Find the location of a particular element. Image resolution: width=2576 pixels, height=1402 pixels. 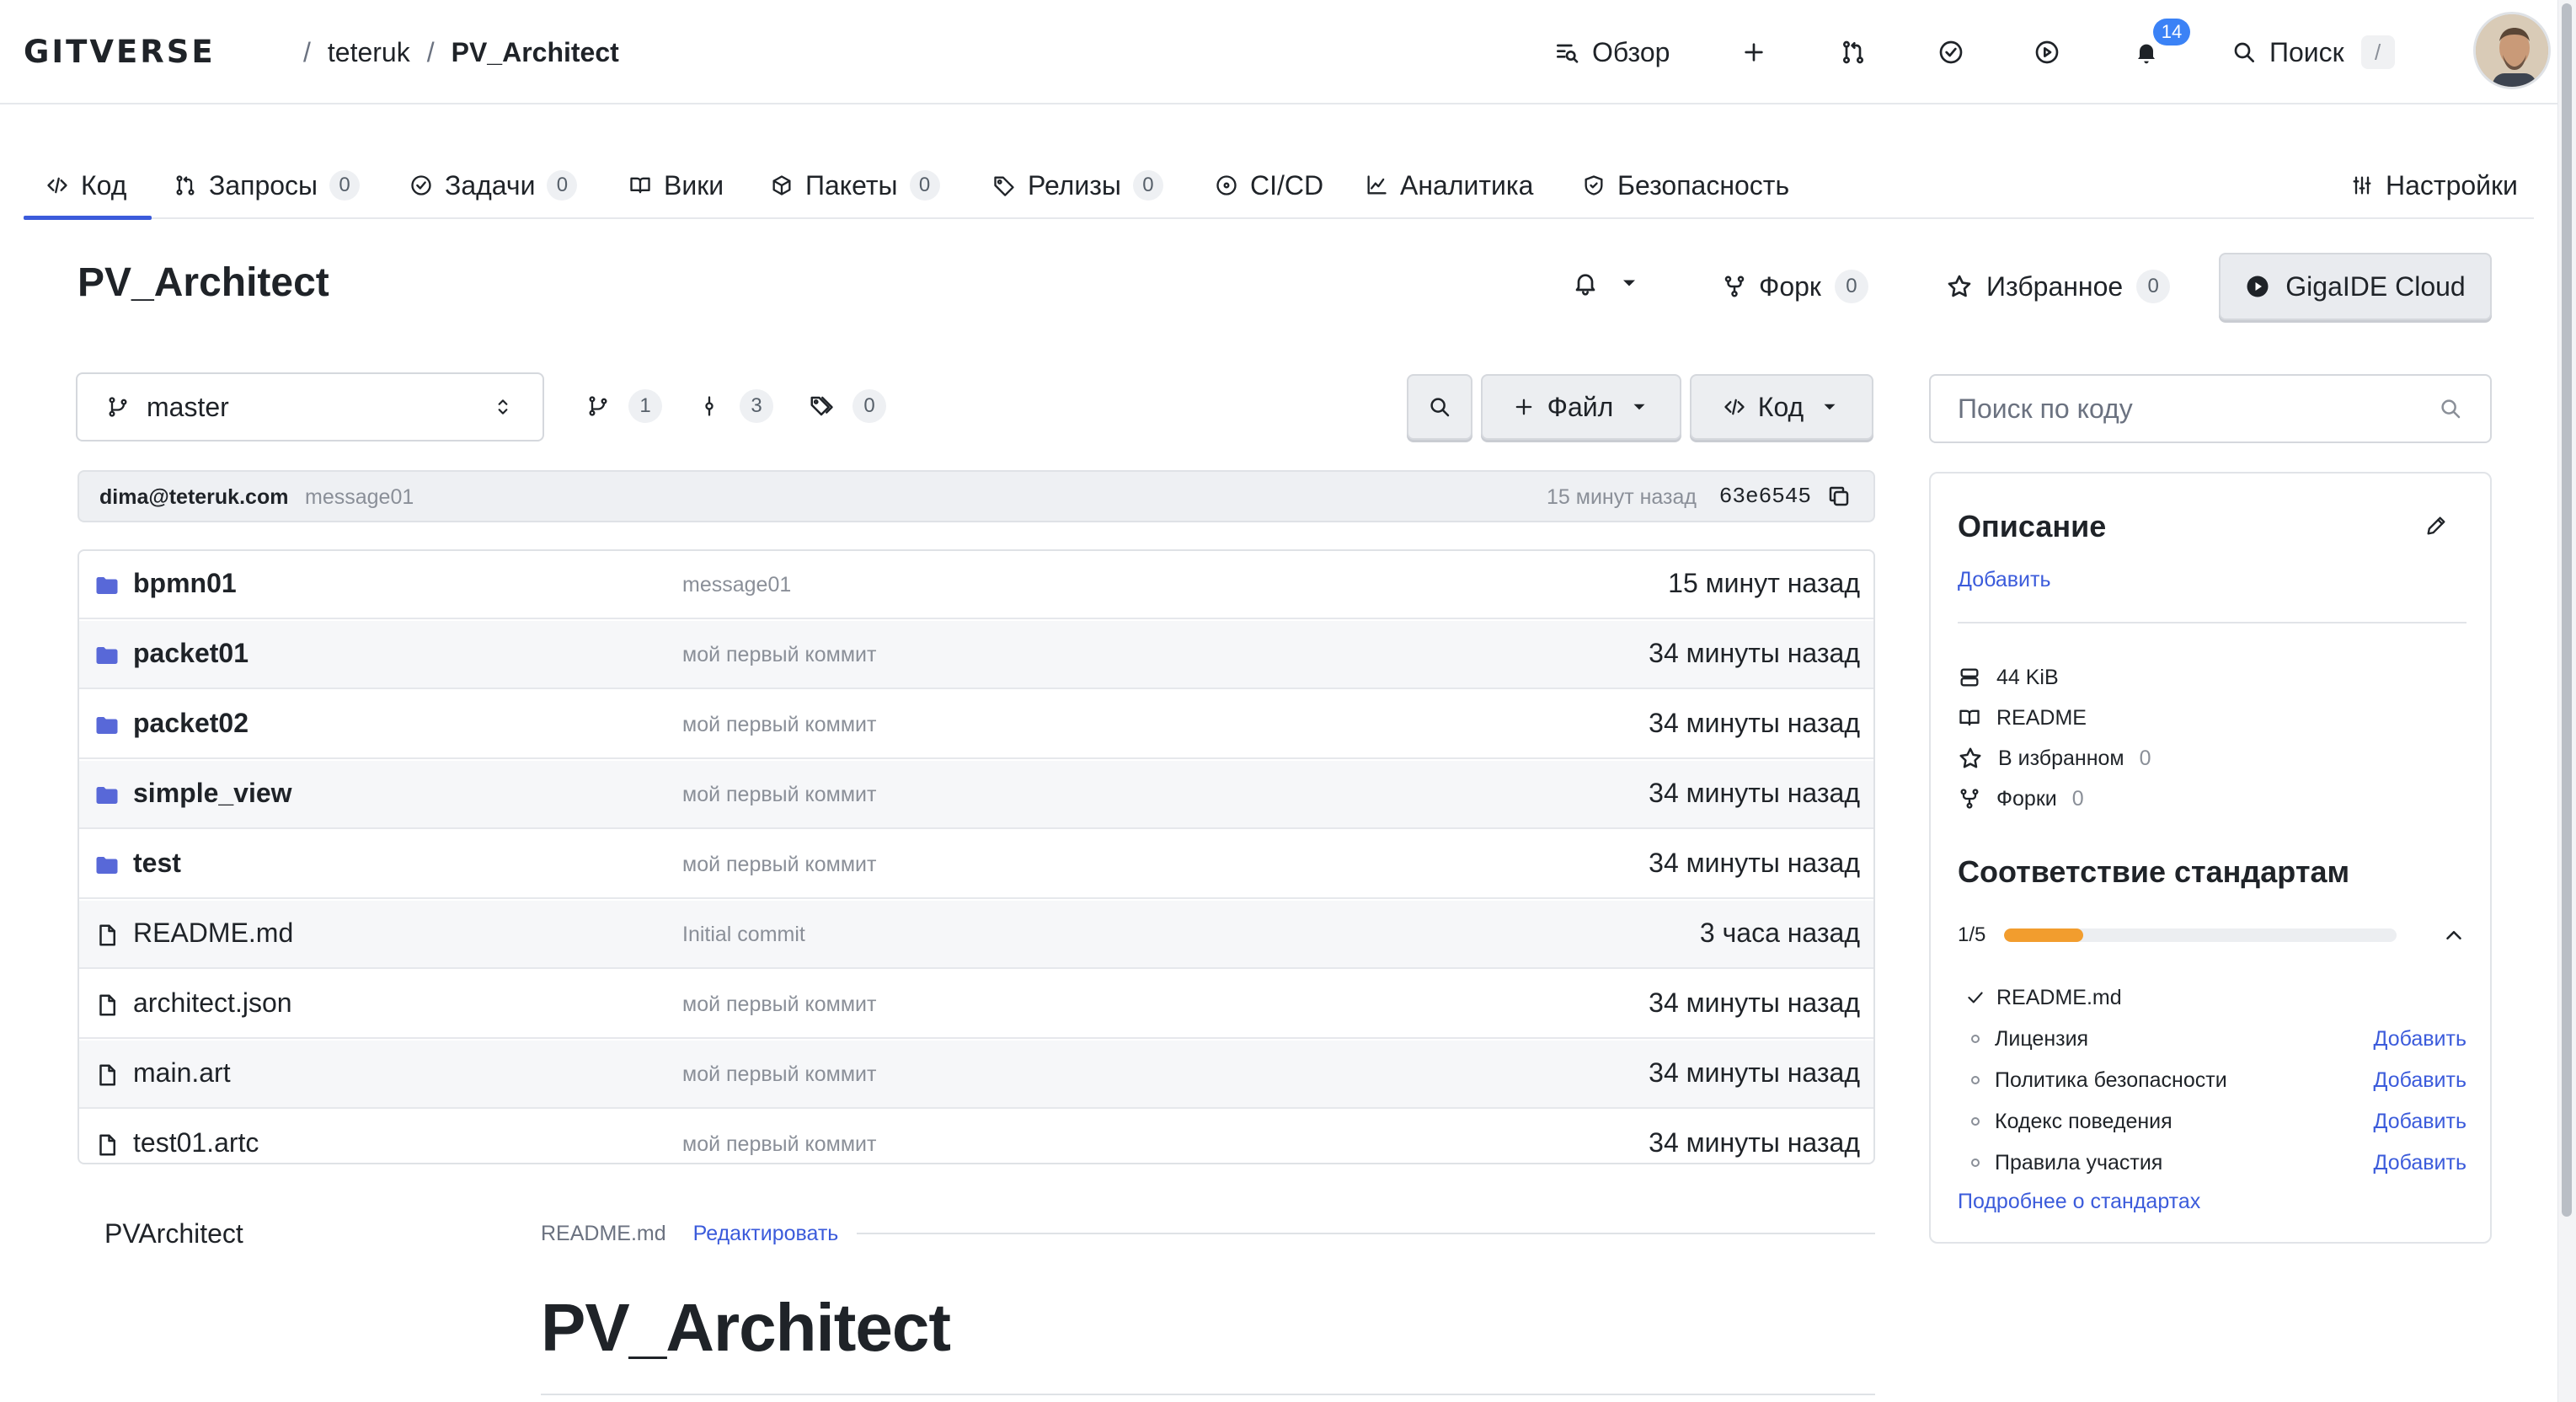

tab-count: 0 is located at coordinates (345, 185).